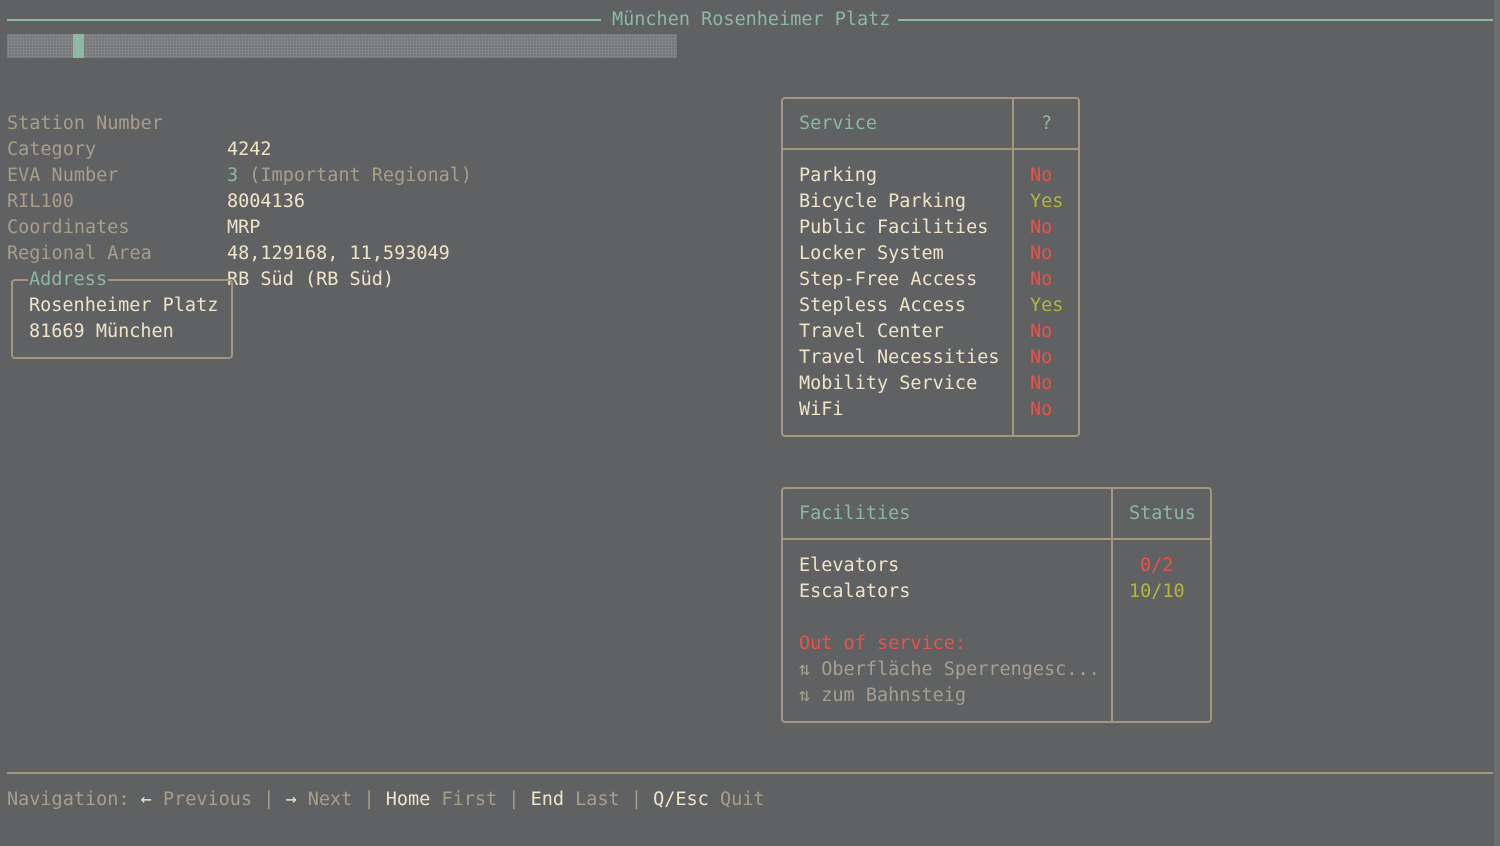  What do you see at coordinates (821, 409) in the screenshot?
I see `service-name: WiFi` at bounding box center [821, 409].